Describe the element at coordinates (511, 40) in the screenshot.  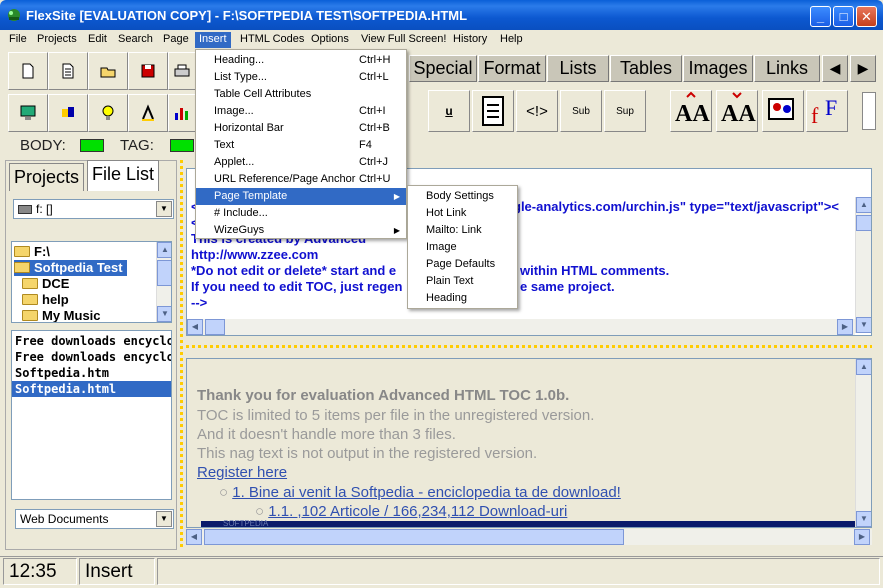
I see `menu-help: Help` at that location.